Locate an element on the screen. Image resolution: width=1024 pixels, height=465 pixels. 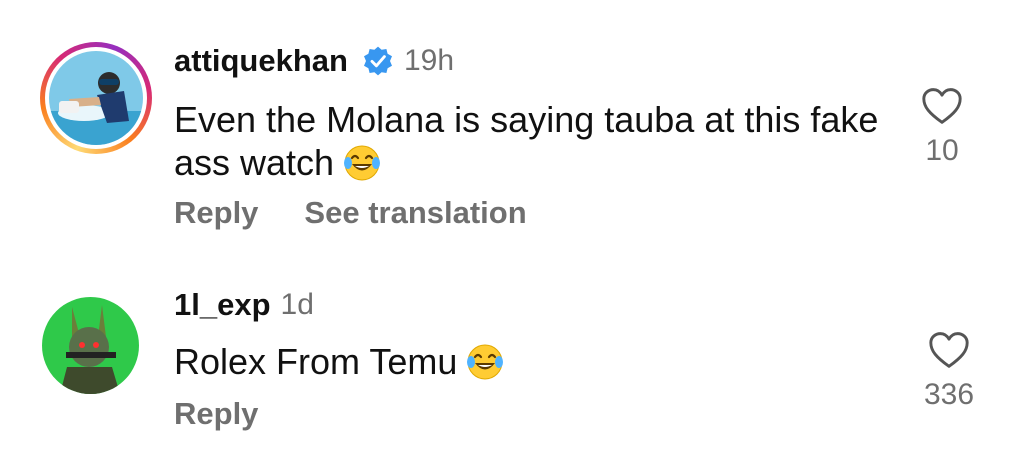
verified-badge-icon is located at coordinates (377, 61).